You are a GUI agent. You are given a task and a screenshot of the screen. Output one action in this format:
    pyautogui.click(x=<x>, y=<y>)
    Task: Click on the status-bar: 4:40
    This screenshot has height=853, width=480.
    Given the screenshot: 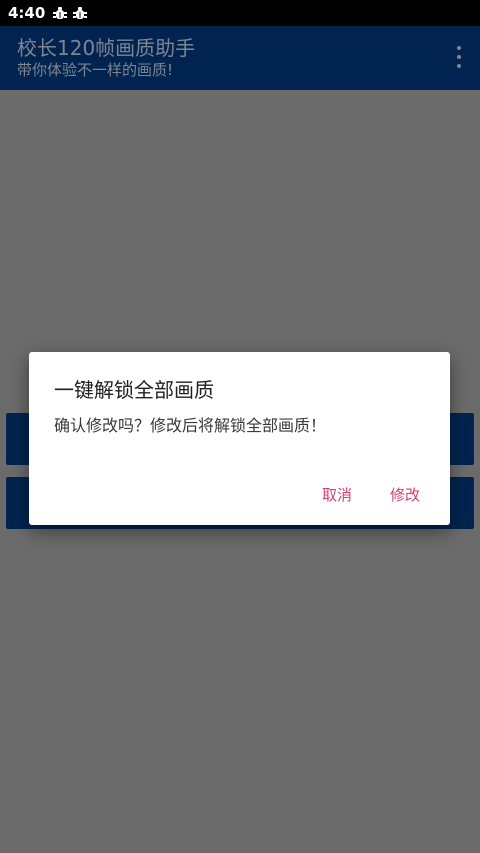 What is the action you would take?
    pyautogui.click(x=240, y=13)
    